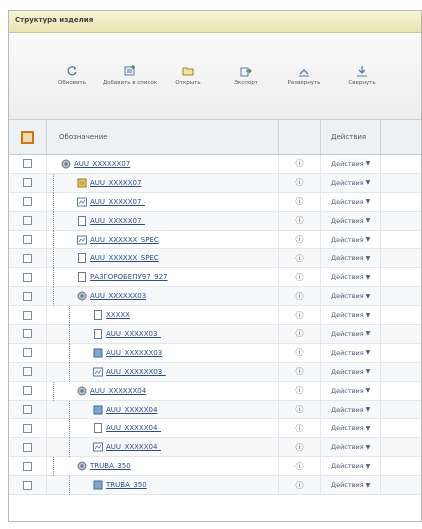  I want to click on item-designation-link: РАЗГОРОБЕПУ97_927, so click(129, 277).